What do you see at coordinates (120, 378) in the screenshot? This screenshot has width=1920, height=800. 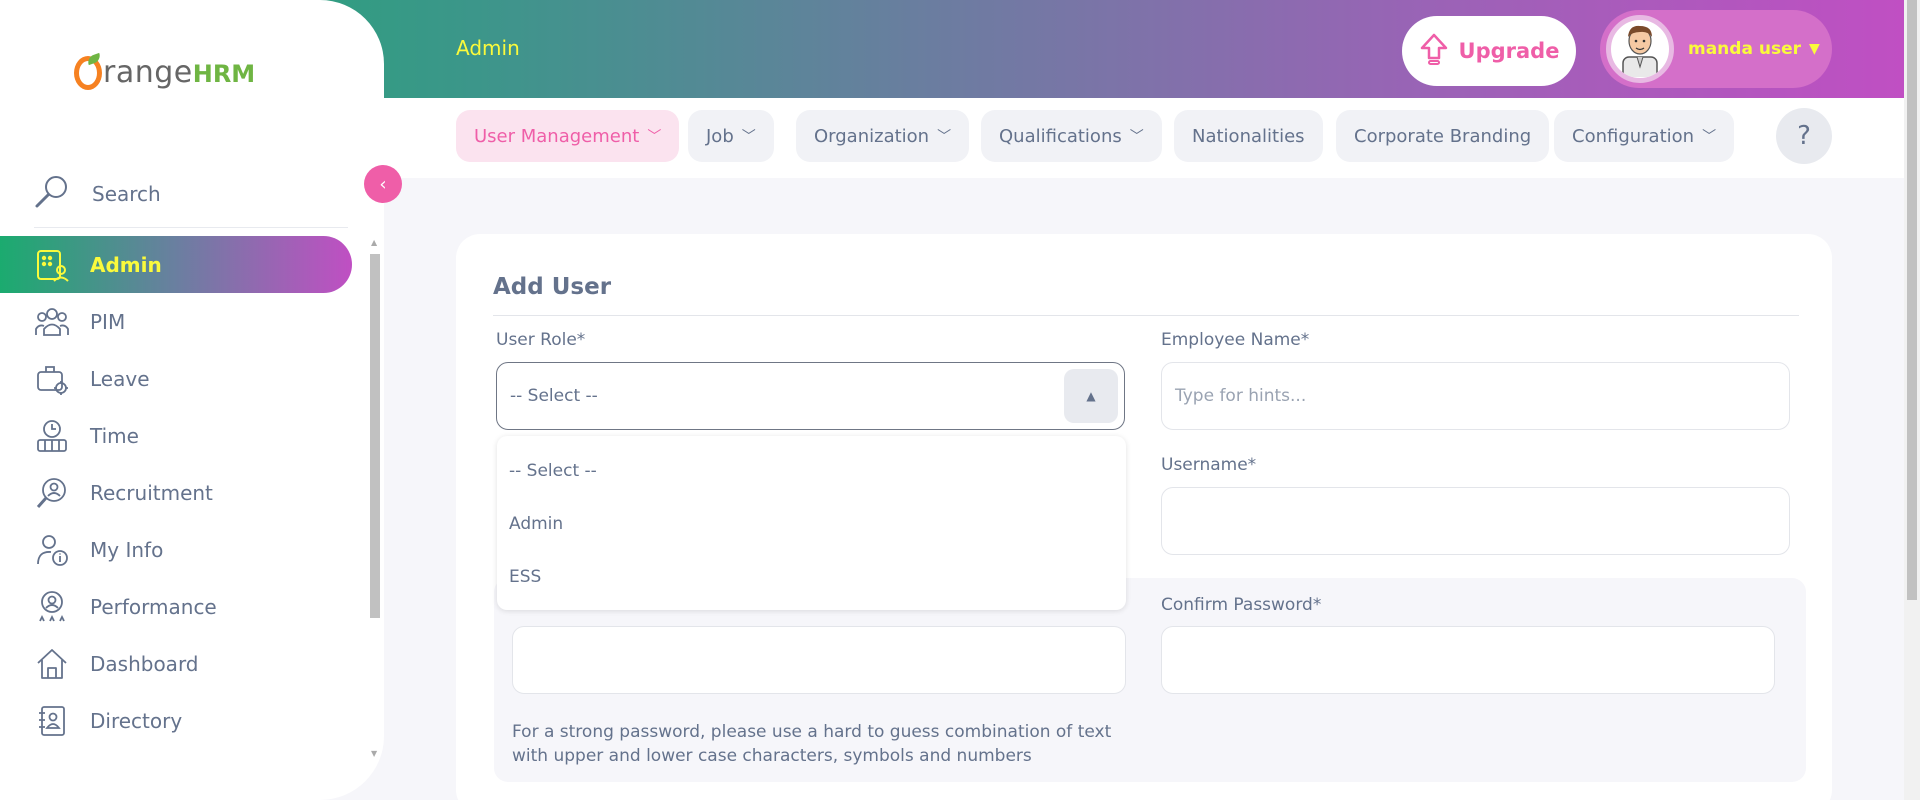 I see `sidebar-item-label: Leave` at bounding box center [120, 378].